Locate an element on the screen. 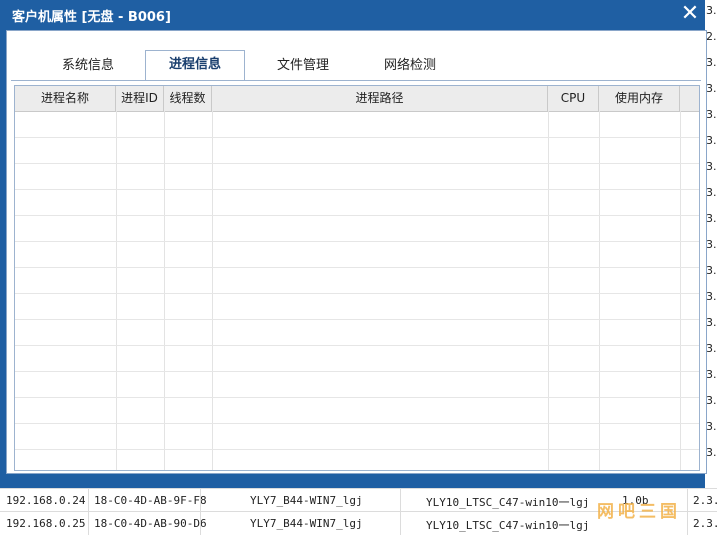 The width and height of the screenshot is (717, 535). dialog-titlebar: 客户机属性 [无盘 - B006] ✕ is located at coordinates (352, 15).